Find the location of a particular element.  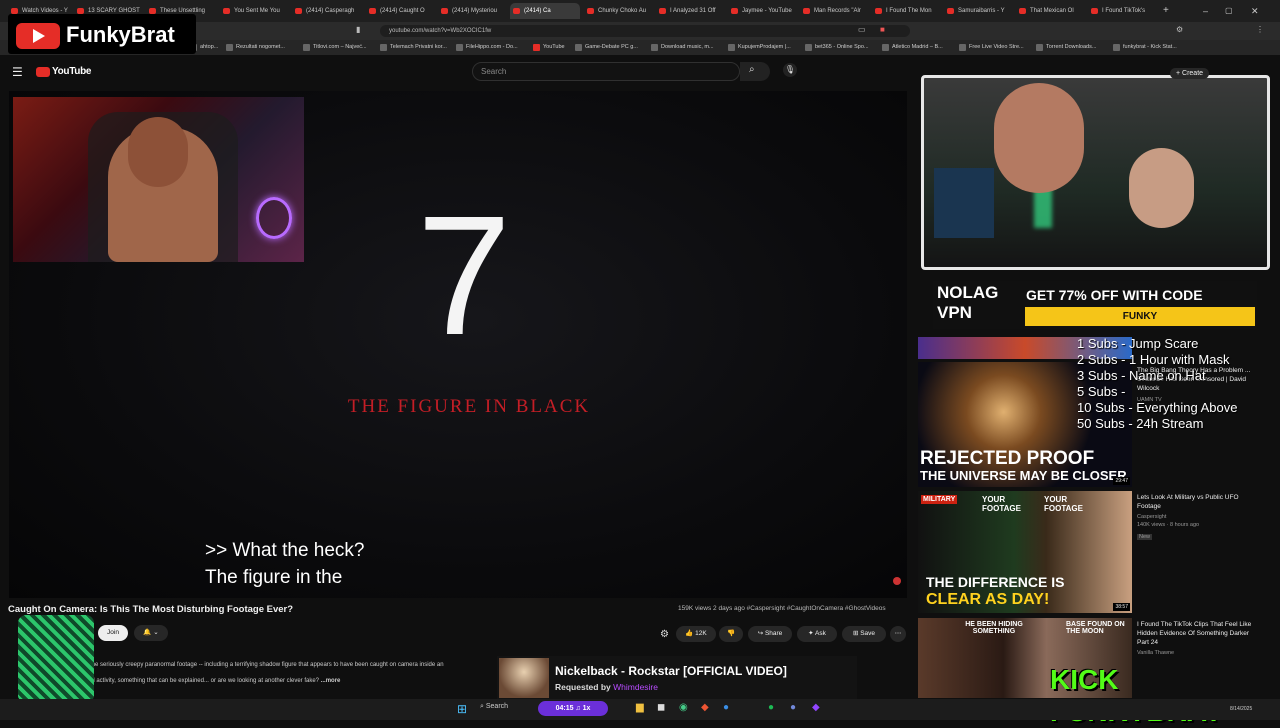

chrome-icon: ◉ is located at coordinates (683, 707).